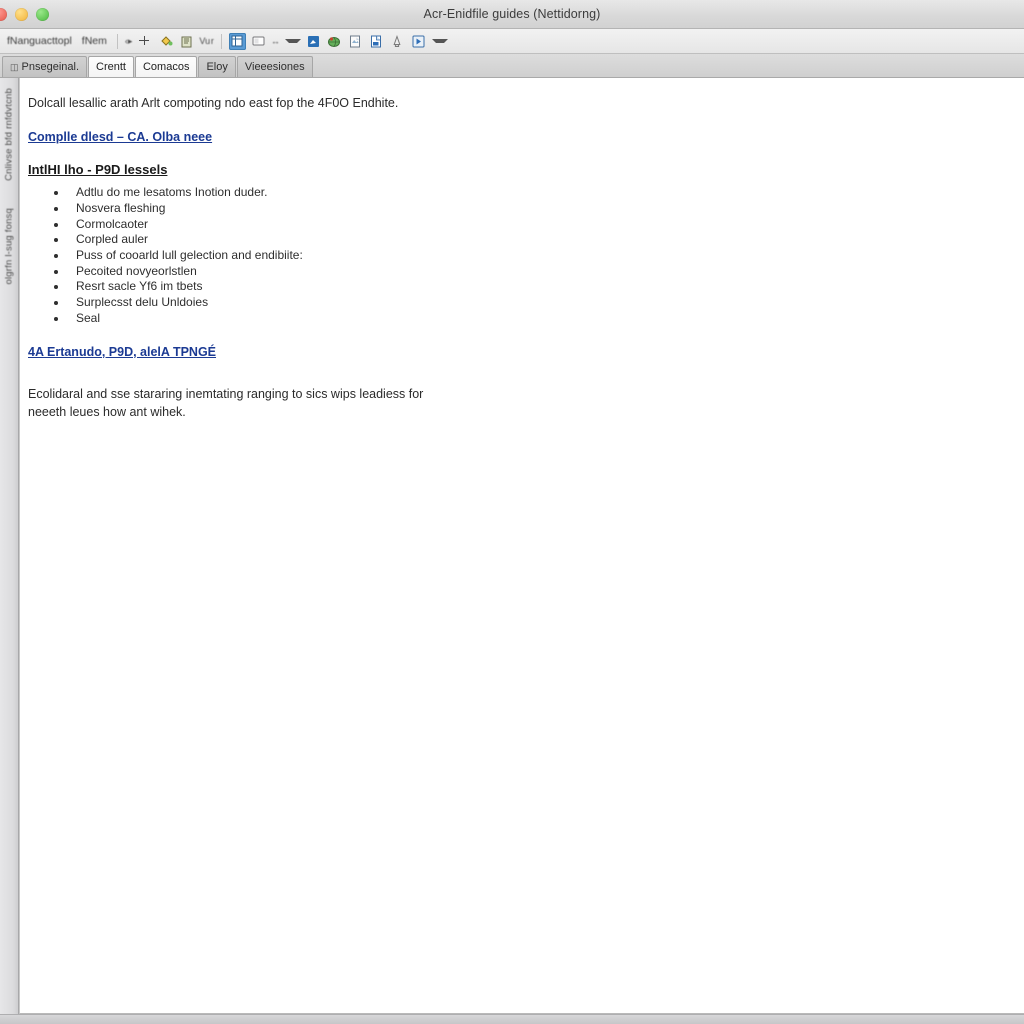  Describe the element at coordinates (421, 209) in the screenshot. I see `list-item: Nosvera fleshing` at that location.